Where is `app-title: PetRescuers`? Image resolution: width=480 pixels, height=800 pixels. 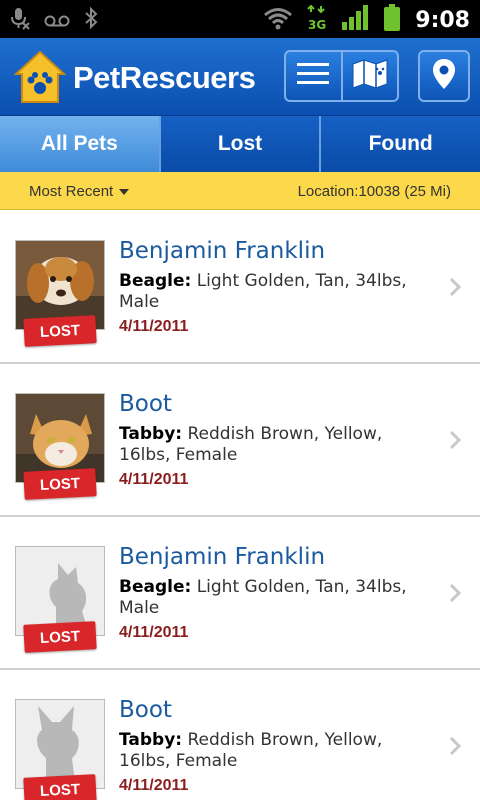 app-title: PetRescuers is located at coordinates (164, 77).